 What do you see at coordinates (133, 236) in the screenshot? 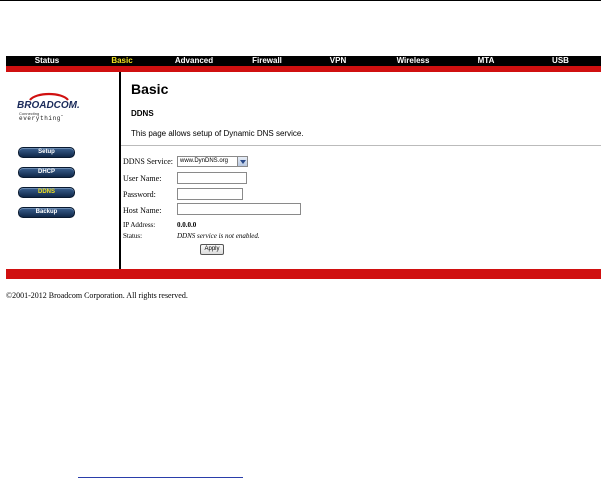
I see `status-label: Status:` at bounding box center [133, 236].